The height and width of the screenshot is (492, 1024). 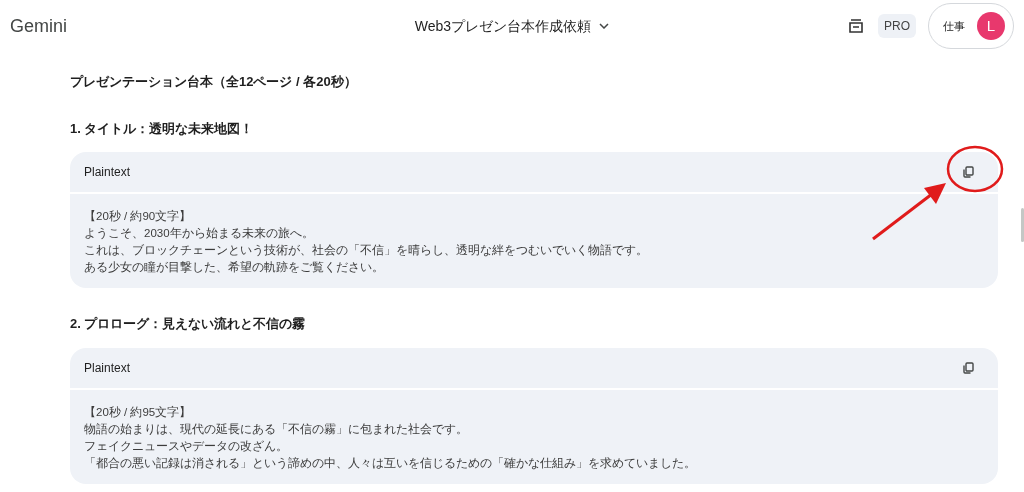 What do you see at coordinates (138, 412) in the screenshot?
I see `code-line: 【20秒 / 約95文字】` at bounding box center [138, 412].